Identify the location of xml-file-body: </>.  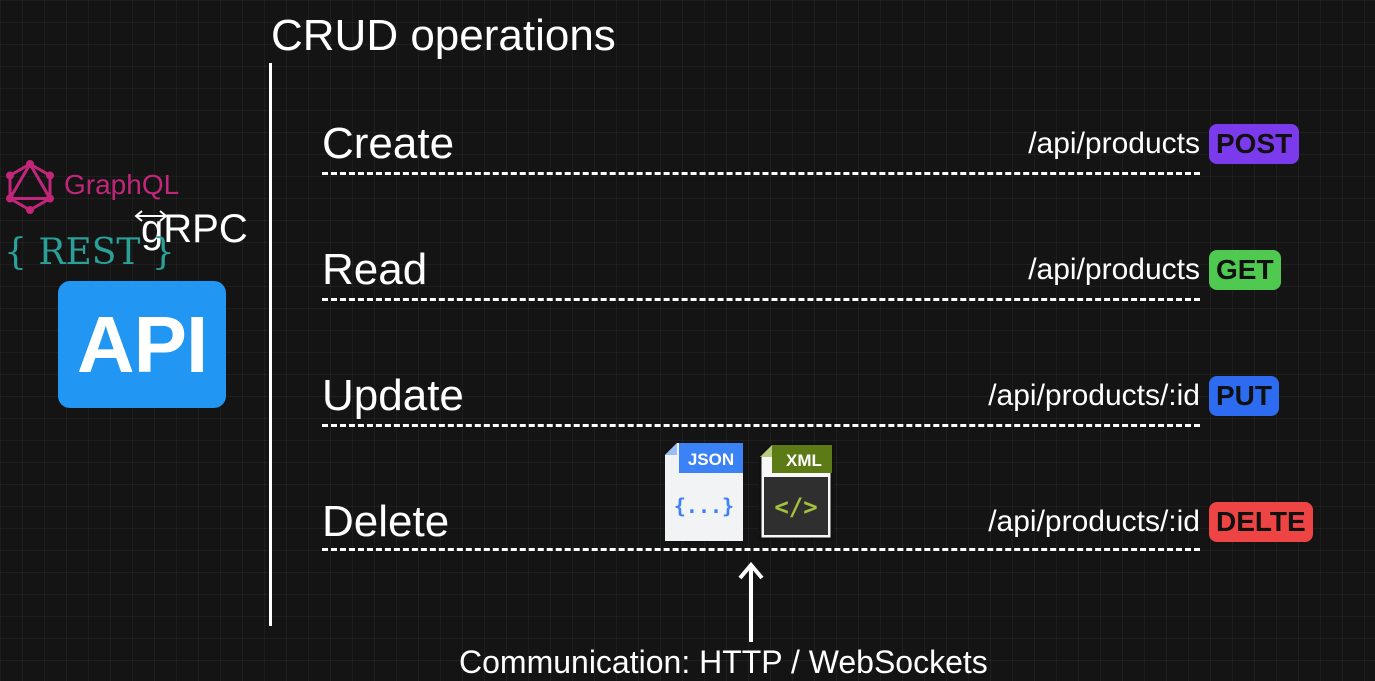
(795, 507).